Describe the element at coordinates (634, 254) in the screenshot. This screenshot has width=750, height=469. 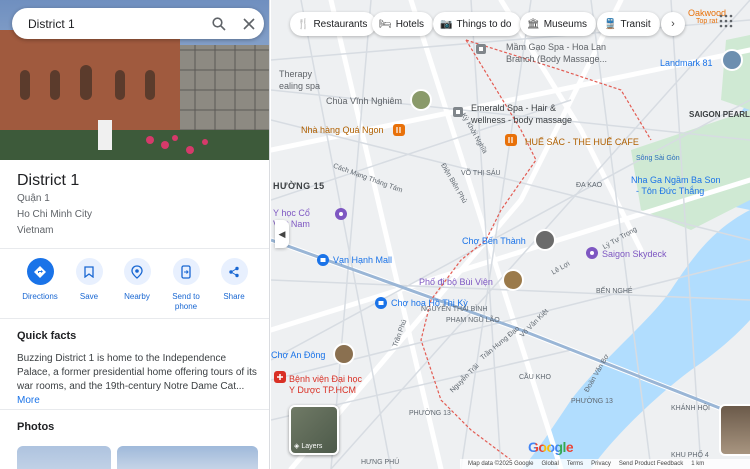
I see `map-label: Saigon Skydeck` at that location.